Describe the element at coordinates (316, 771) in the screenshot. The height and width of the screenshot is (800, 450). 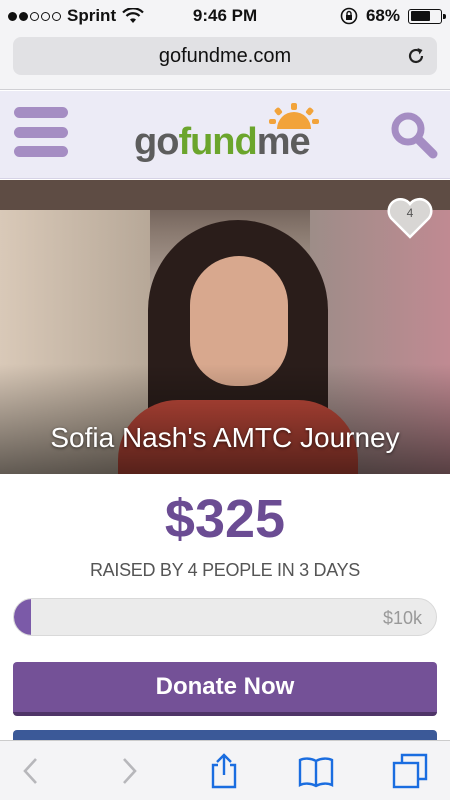
I see `bookmarks-icon` at that location.